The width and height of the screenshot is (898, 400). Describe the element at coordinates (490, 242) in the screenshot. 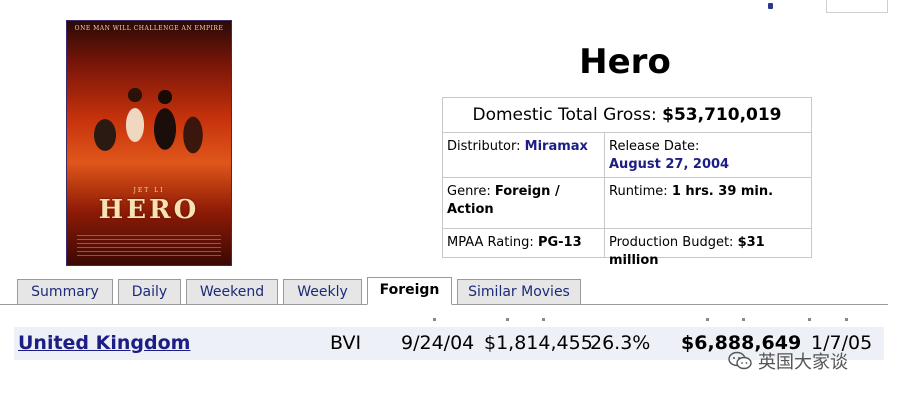

I see `rating-label: MPAA Rating:` at that location.